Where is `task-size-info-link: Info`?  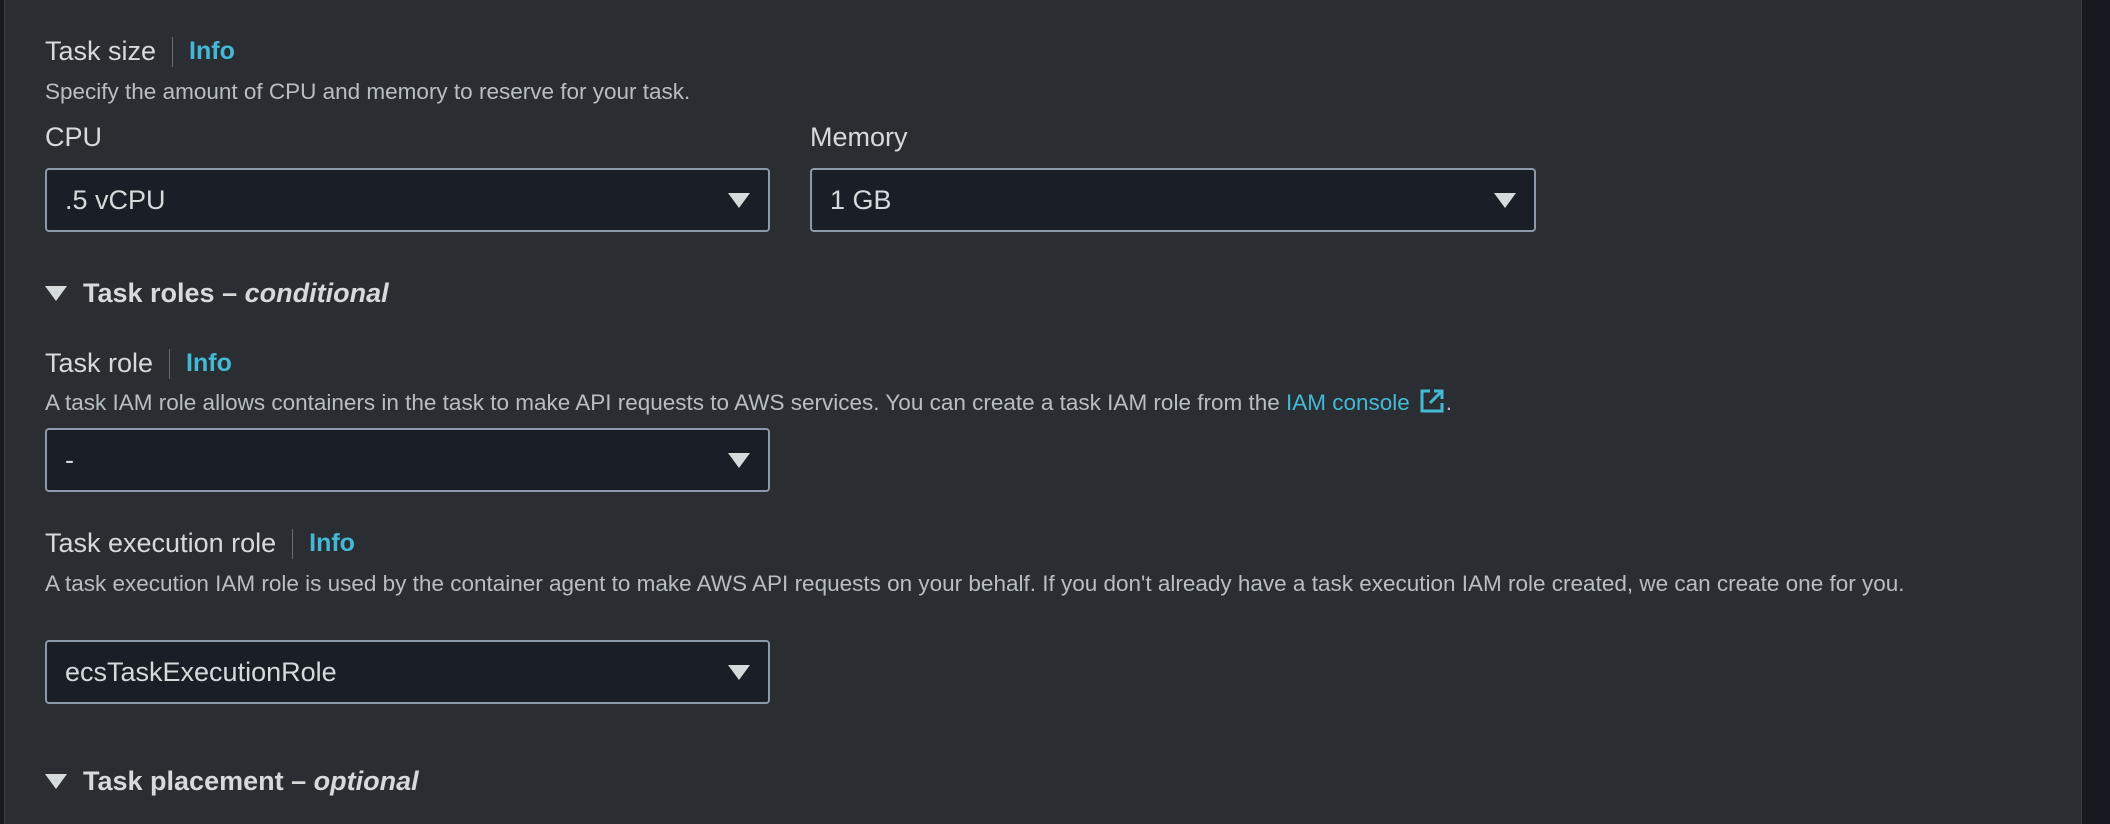 task-size-info-link: Info is located at coordinates (212, 51).